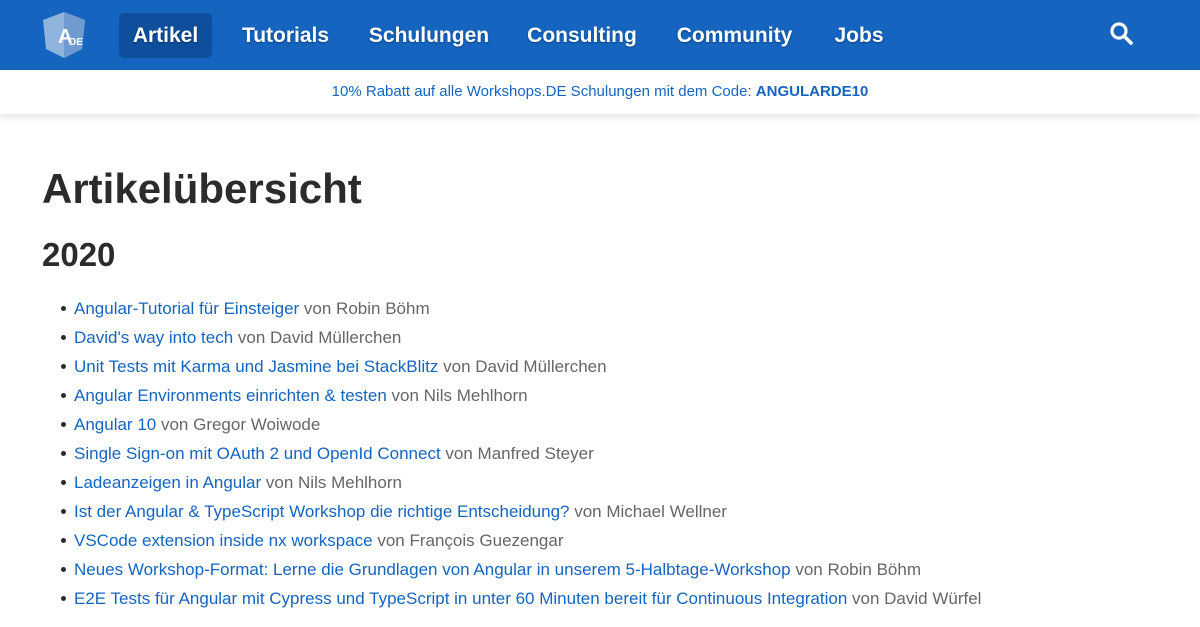 The width and height of the screenshot is (1200, 627). Describe the element at coordinates (223, 540) in the screenshot. I see `article-link: VSCode extension inside nx workspace` at that location.